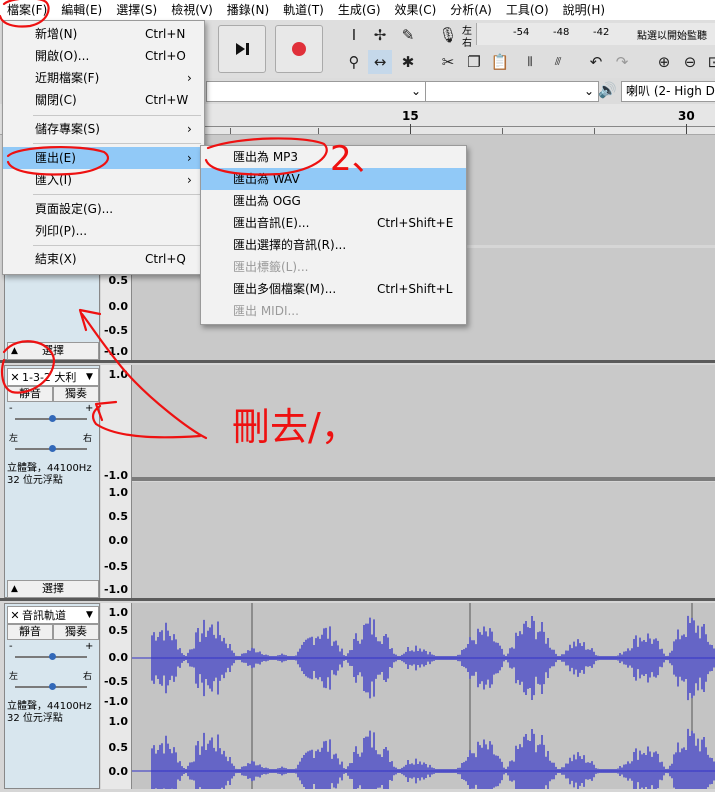 Image resolution: width=715 pixels, height=792 pixels. What do you see at coordinates (266, 156) in the screenshot?
I see `annotation-circle-mp3` at bounding box center [266, 156].